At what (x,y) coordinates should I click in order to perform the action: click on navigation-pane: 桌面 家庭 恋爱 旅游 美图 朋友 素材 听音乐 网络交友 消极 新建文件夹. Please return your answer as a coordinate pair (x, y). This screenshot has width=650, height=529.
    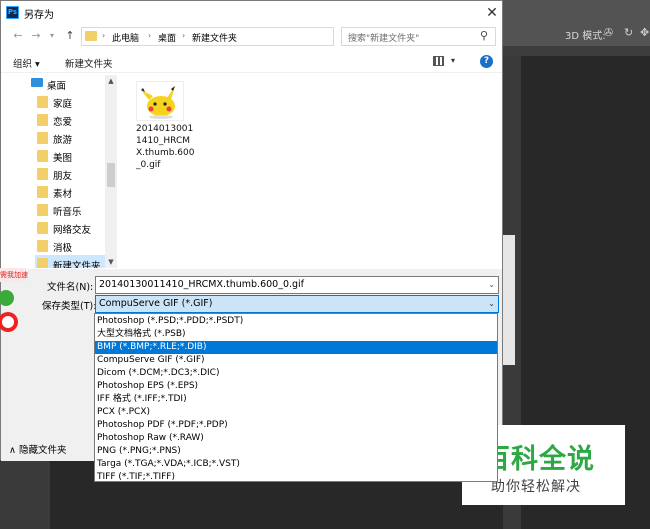
    Looking at the image, I should click on (60, 171).